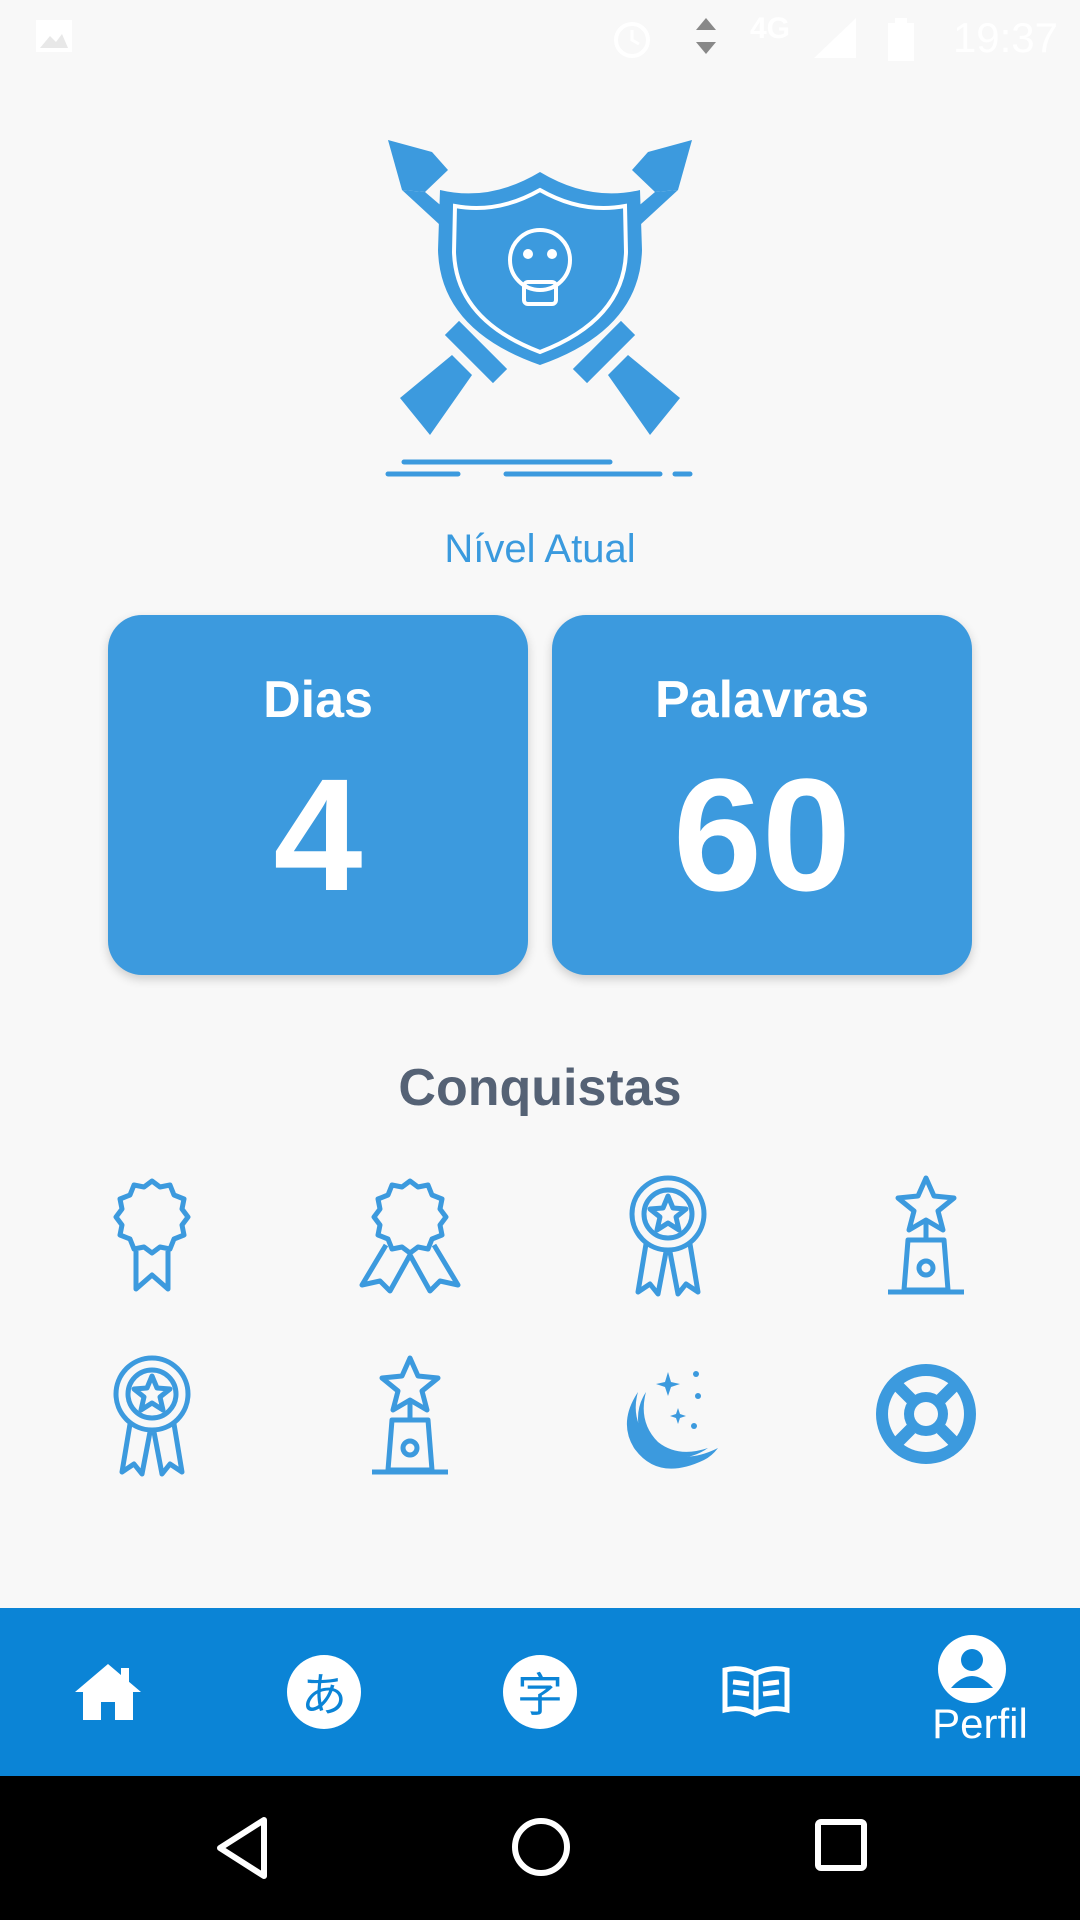 This screenshot has width=1080, height=1920. Describe the element at coordinates (54, 36) in the screenshot. I see `image-notification-icon` at that location.